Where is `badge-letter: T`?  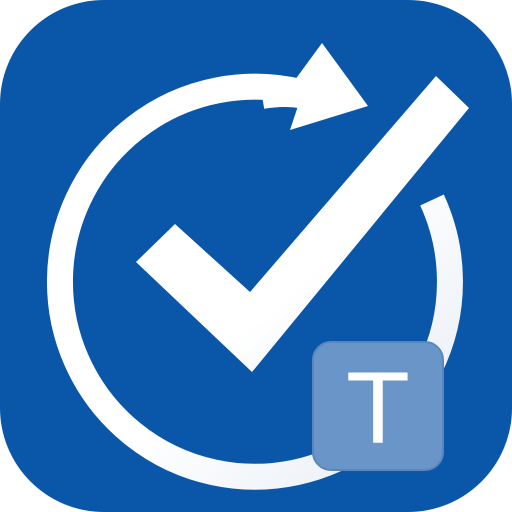
badge-letter: T is located at coordinates (378, 410).